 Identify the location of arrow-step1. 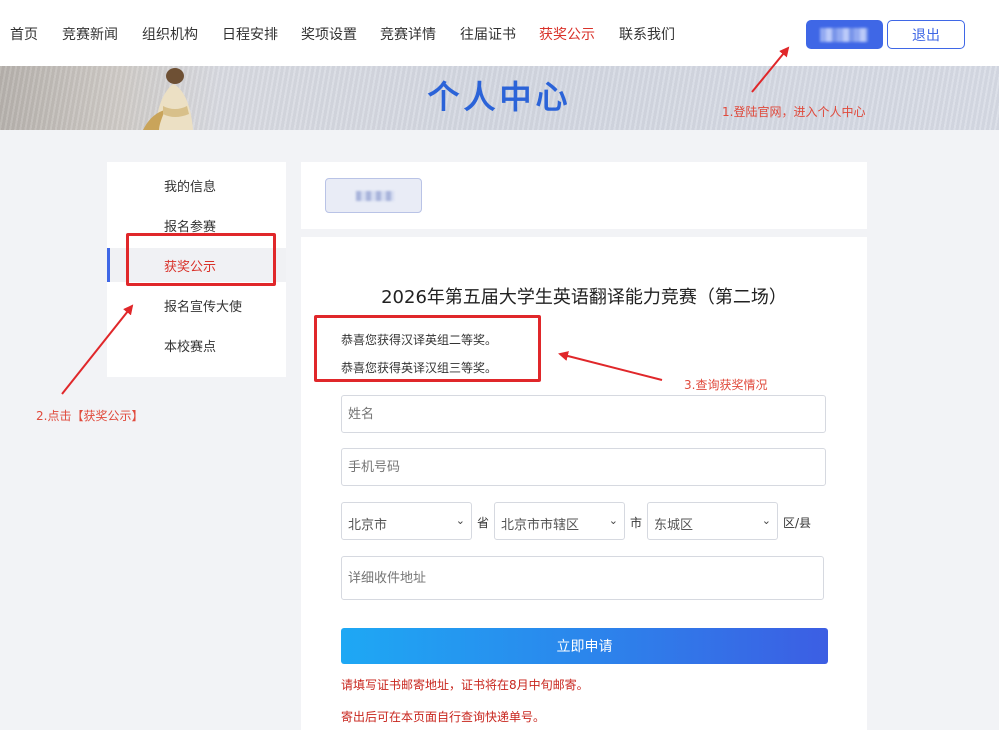
(770, 69).